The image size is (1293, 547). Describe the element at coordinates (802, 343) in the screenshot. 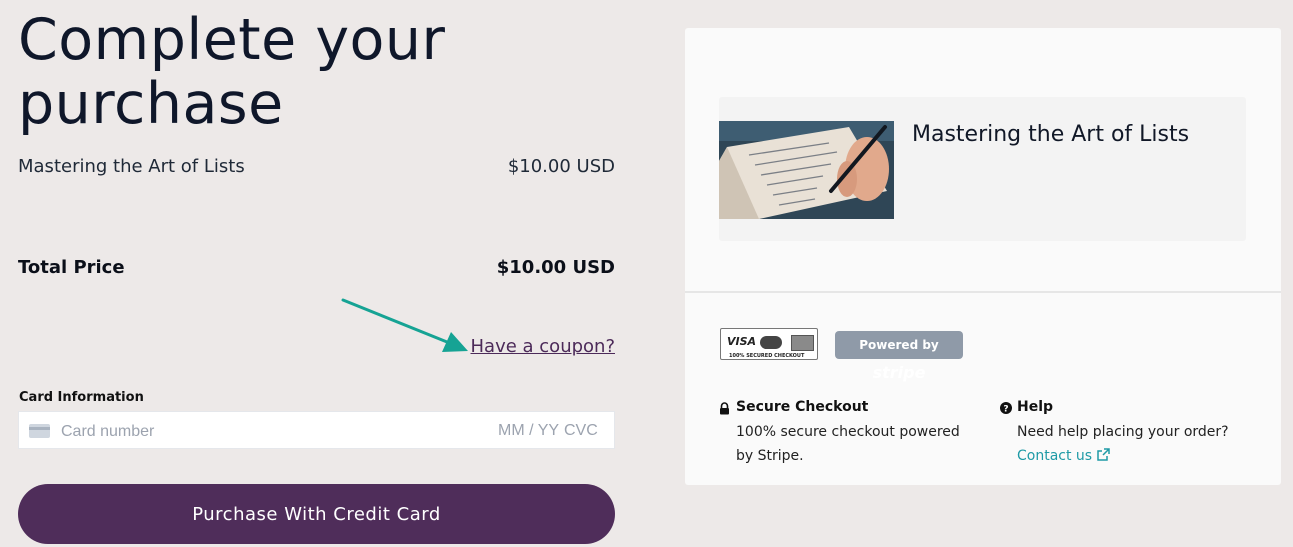

I see `amex-icon` at that location.